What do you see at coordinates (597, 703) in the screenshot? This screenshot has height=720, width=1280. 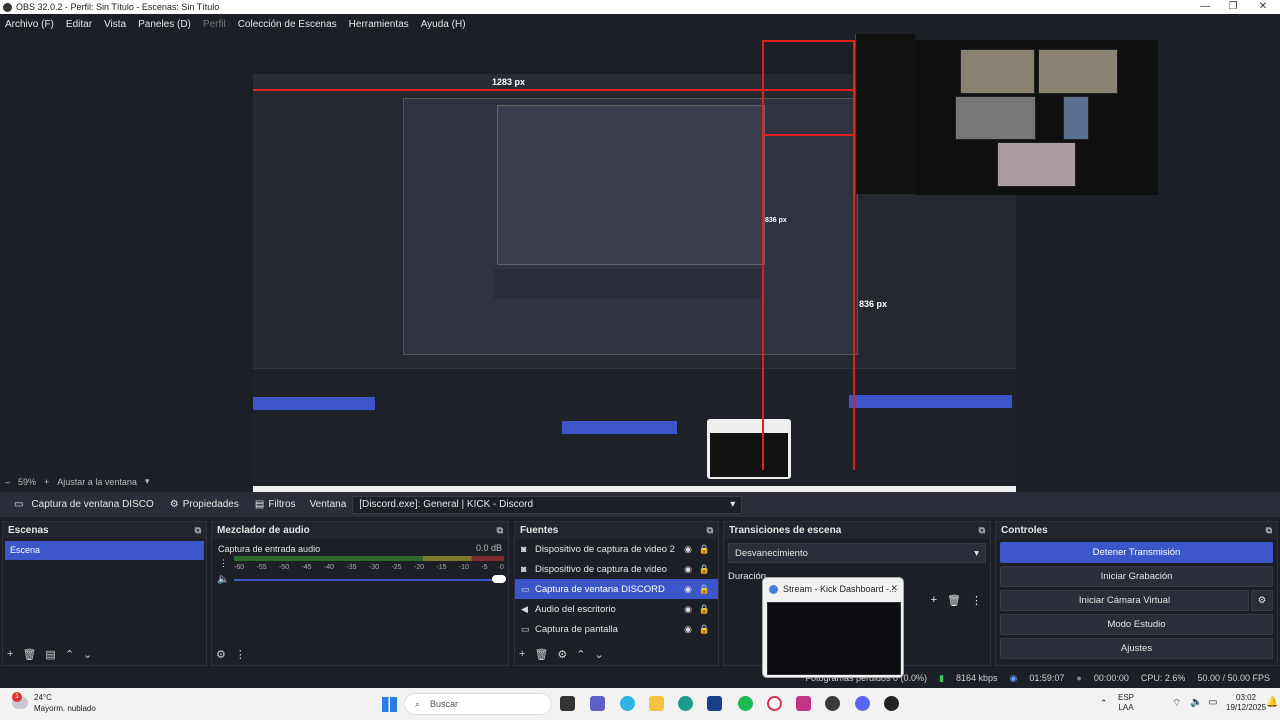 I see `teams-icon` at bounding box center [597, 703].